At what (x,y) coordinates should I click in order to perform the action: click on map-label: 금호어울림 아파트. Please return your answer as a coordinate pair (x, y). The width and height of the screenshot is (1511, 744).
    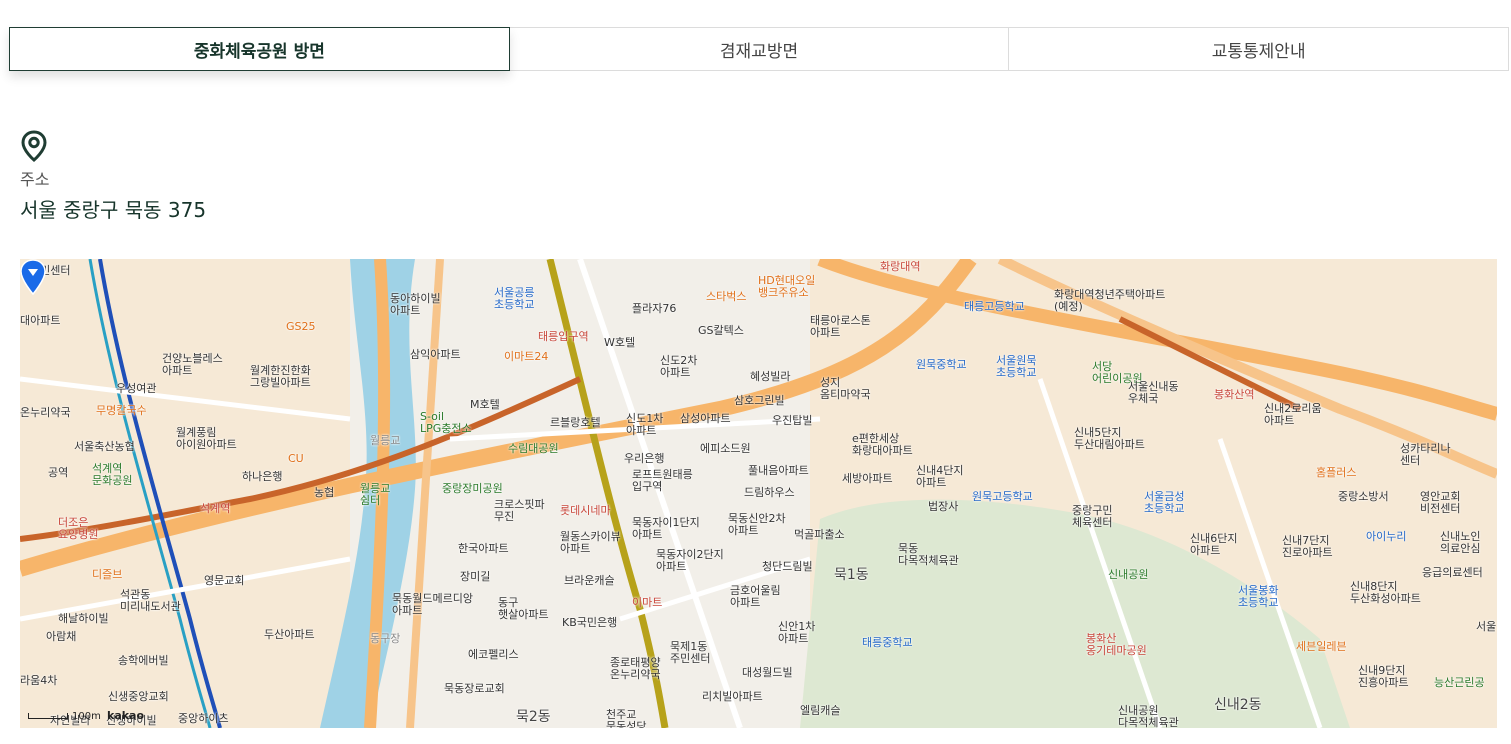
    Looking at the image, I should click on (755, 596).